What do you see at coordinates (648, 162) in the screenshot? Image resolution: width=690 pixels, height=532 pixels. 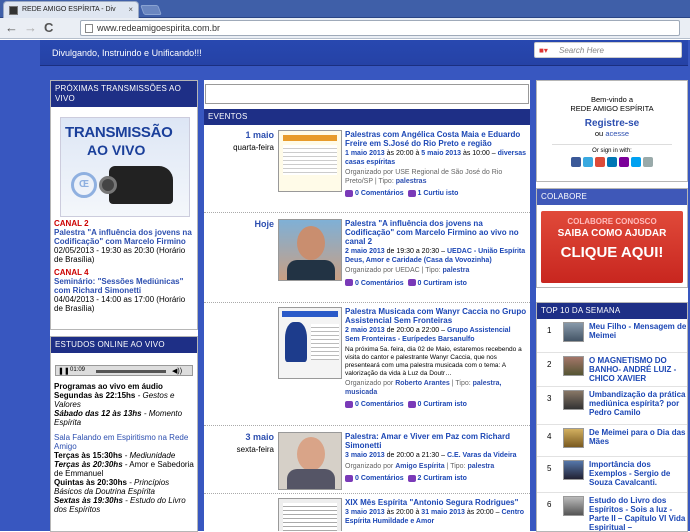 I see `openid-icon` at bounding box center [648, 162].